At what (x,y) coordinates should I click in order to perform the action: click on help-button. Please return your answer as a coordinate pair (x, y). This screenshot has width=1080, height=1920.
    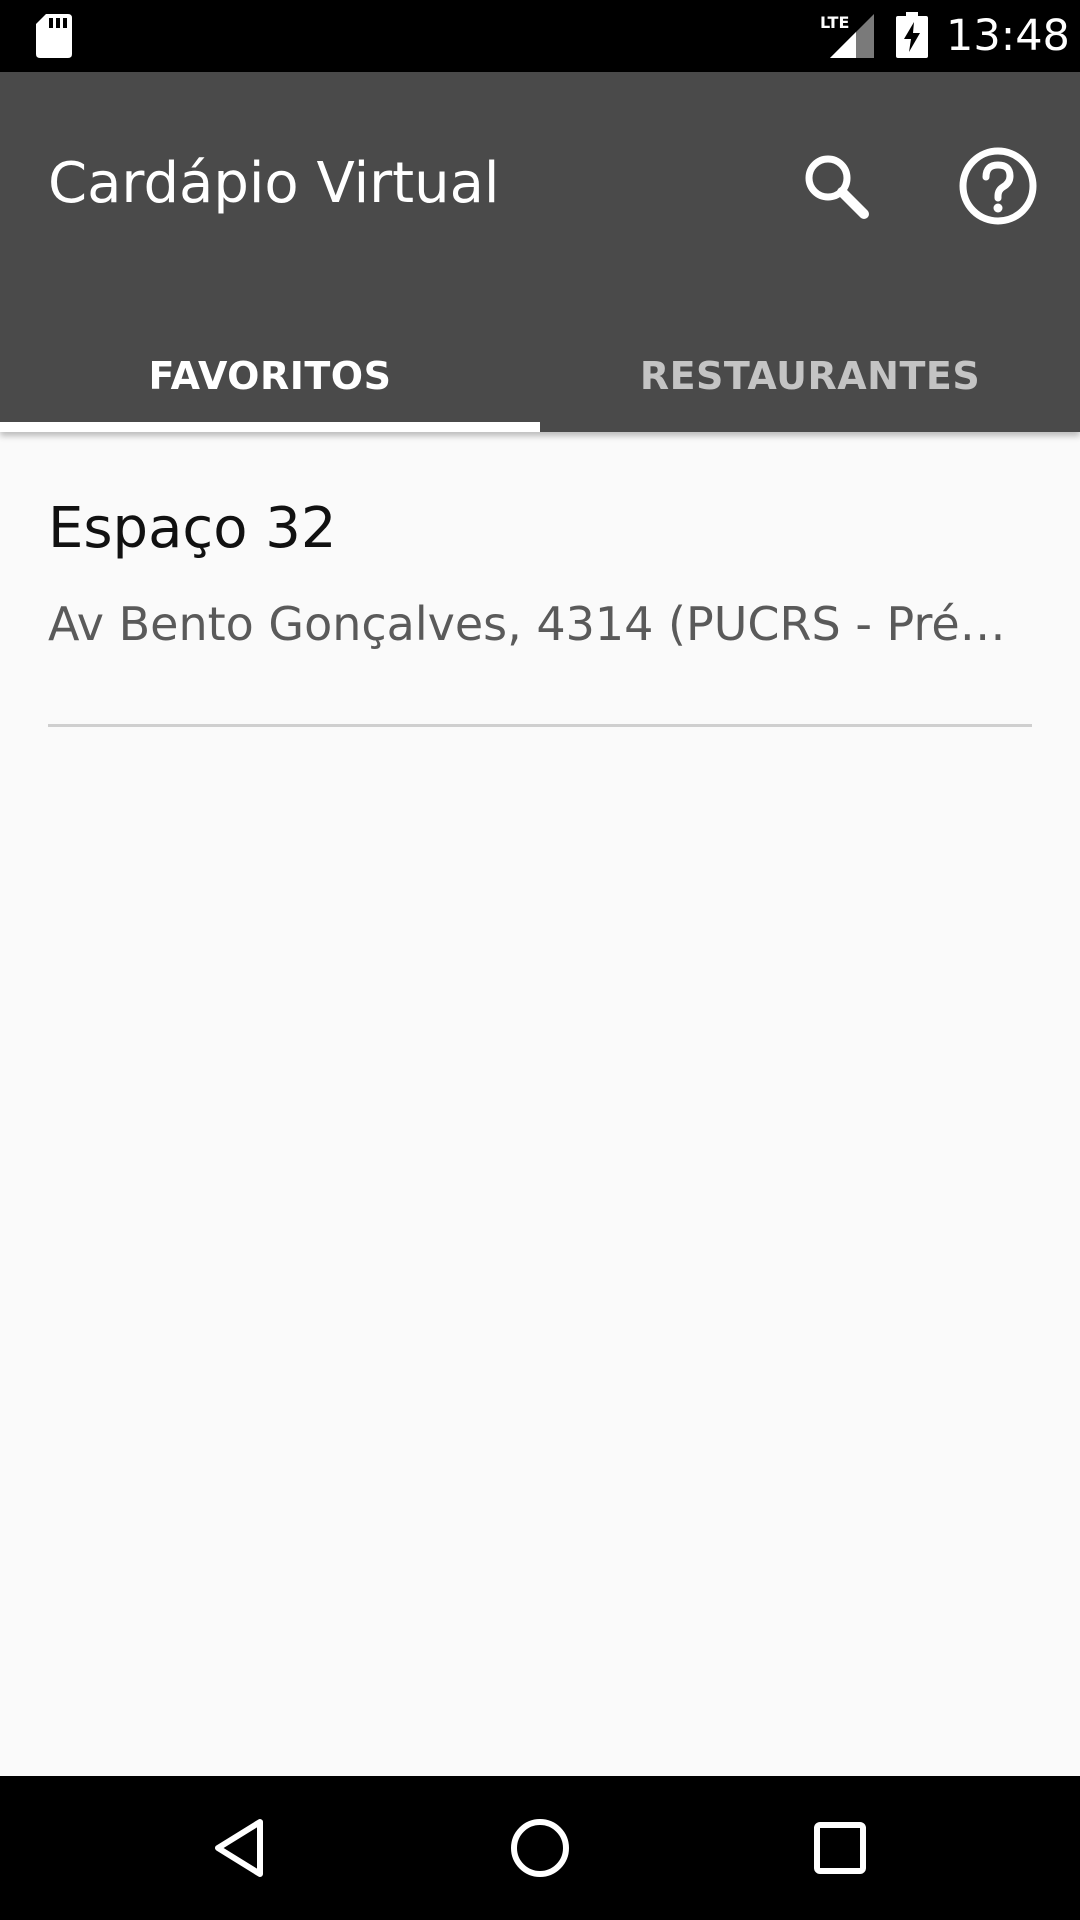
    Looking at the image, I should click on (998, 186).